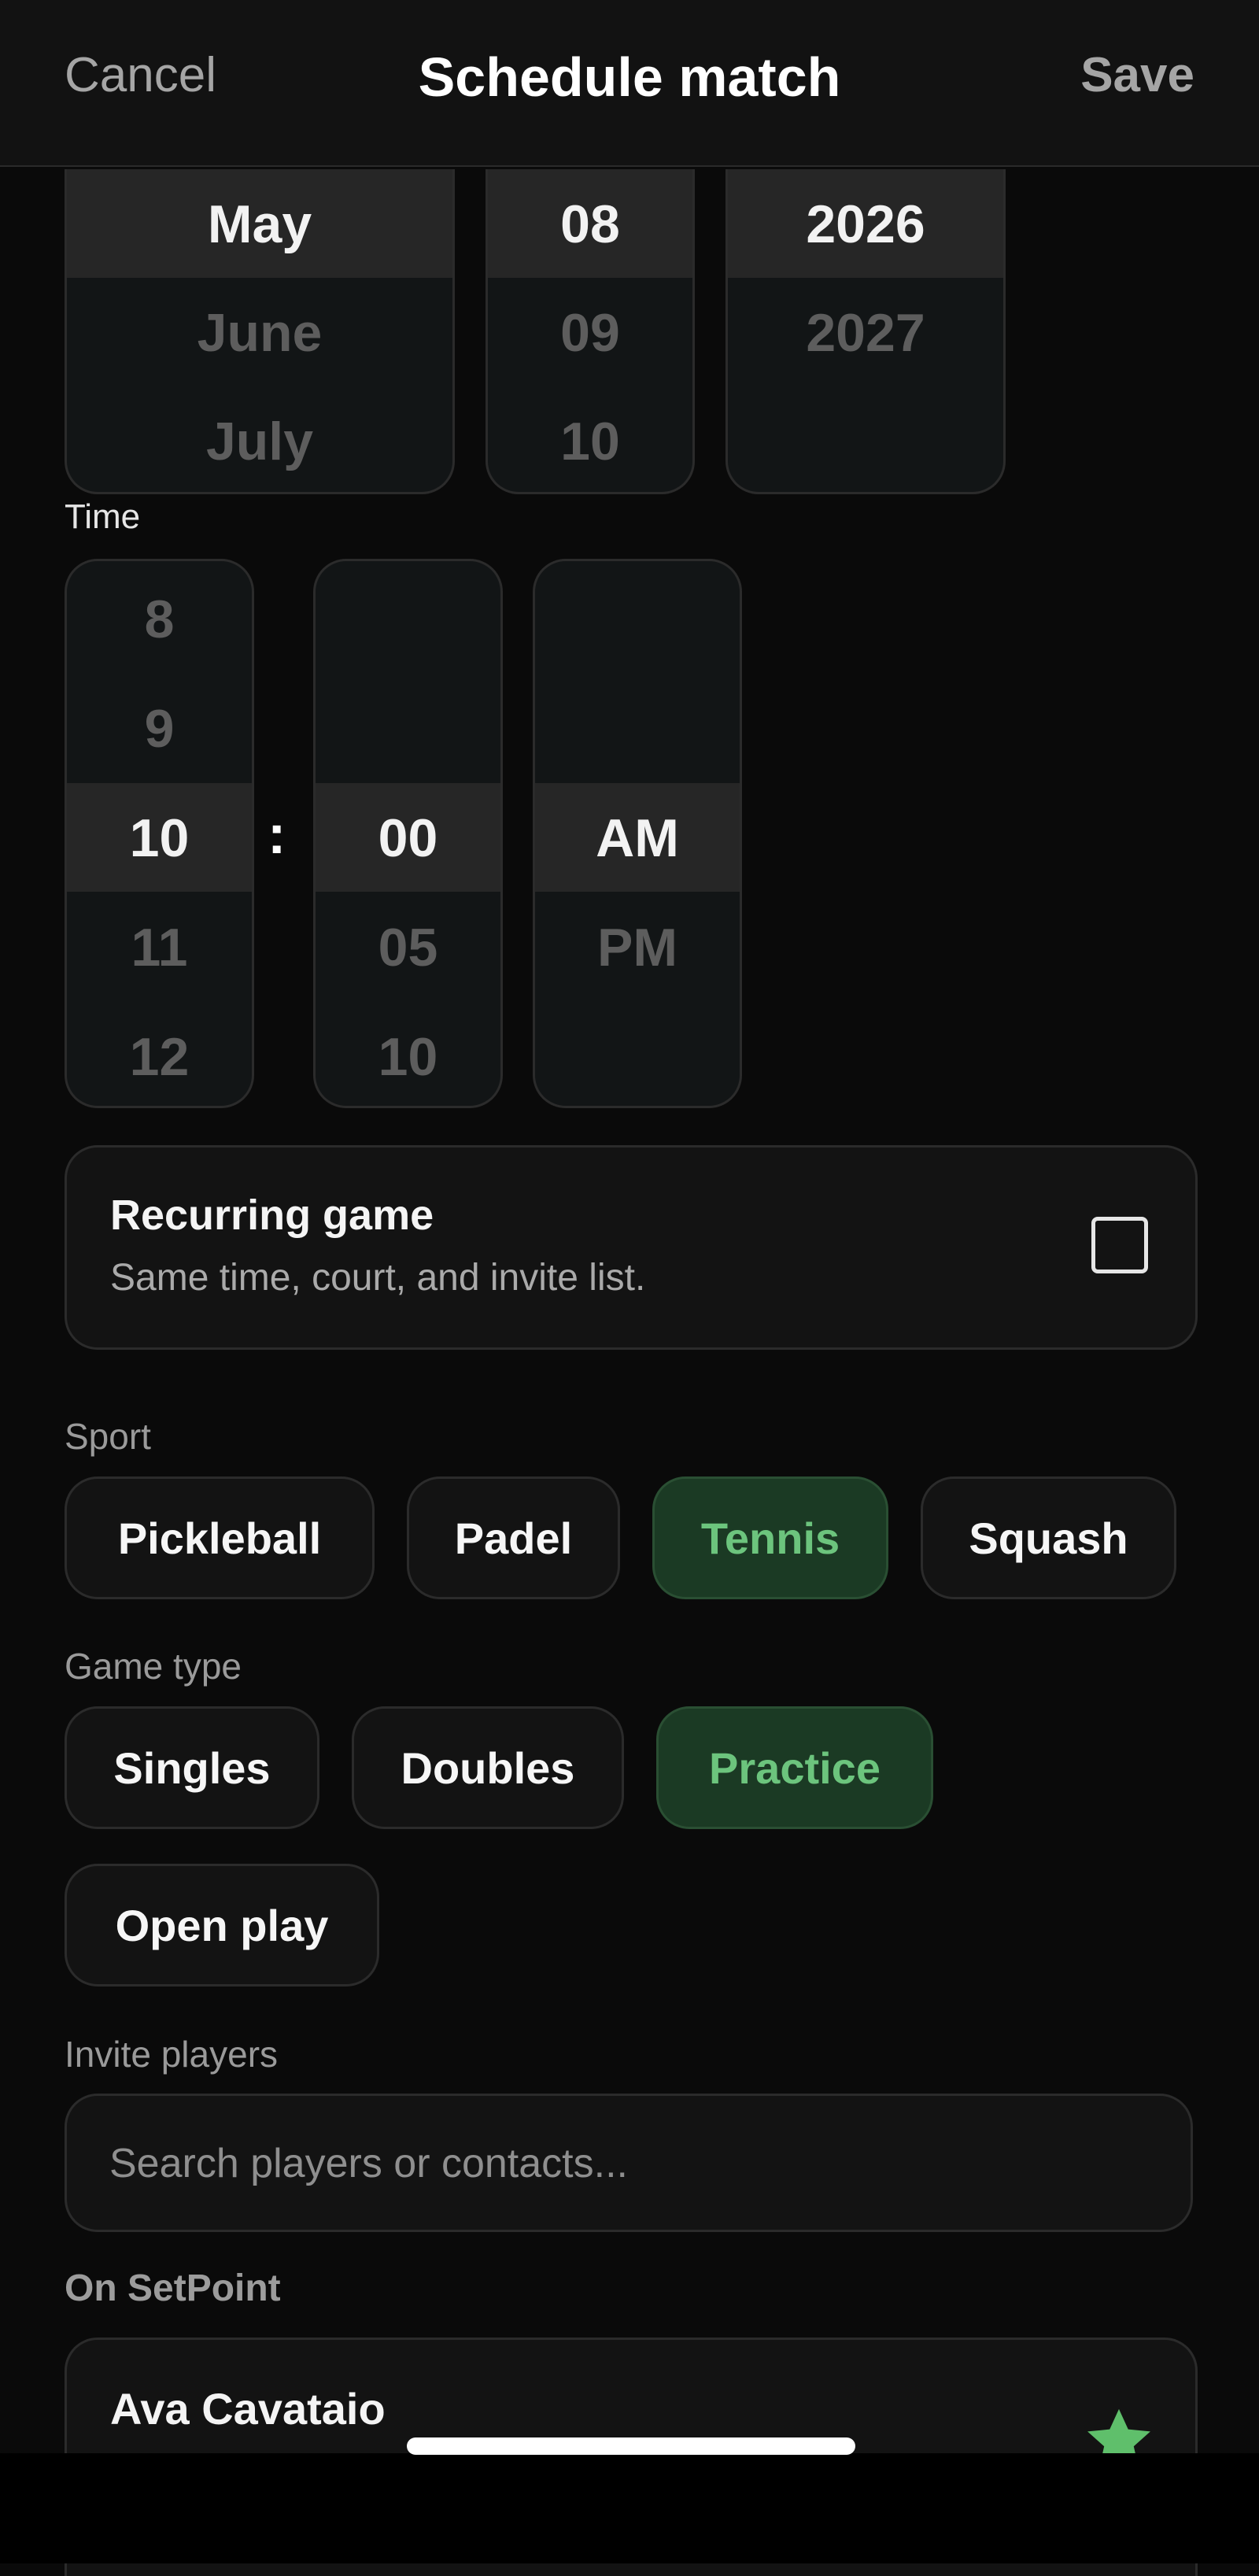 The image size is (1259, 2576). What do you see at coordinates (408, 838) in the screenshot?
I see `minute-option: 00` at bounding box center [408, 838].